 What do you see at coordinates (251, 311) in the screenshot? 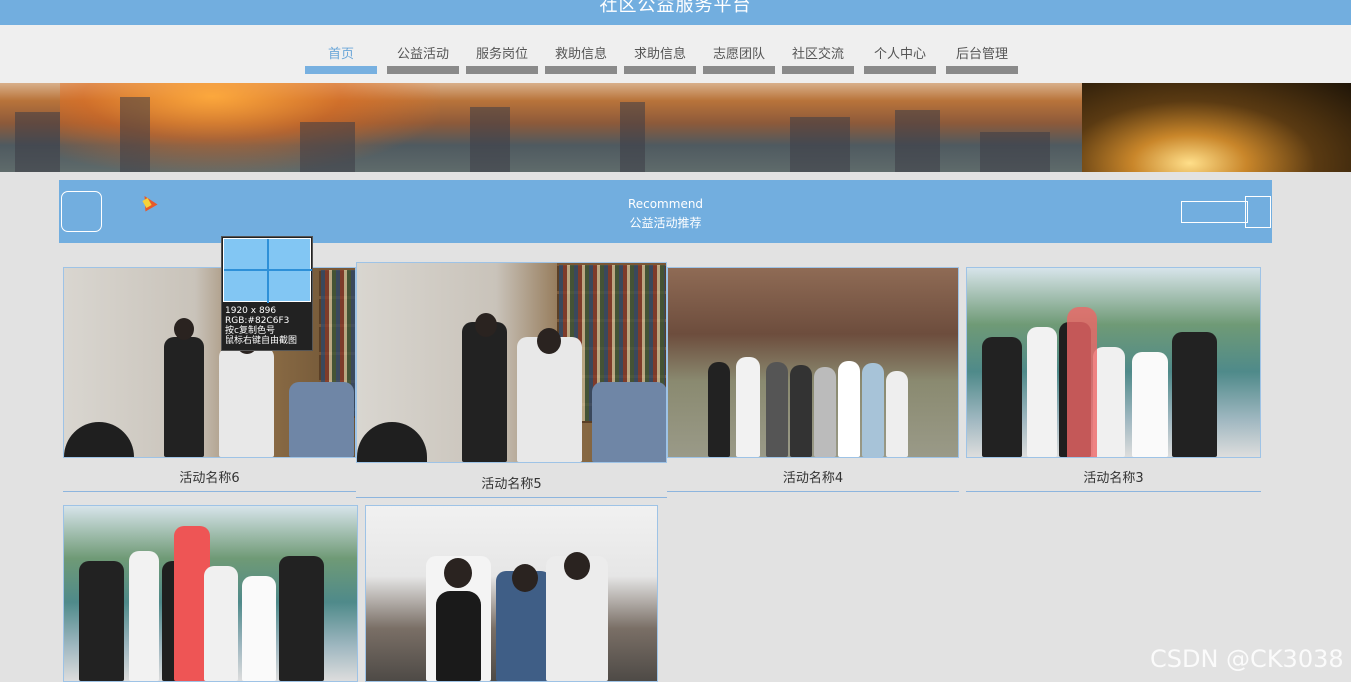
I see `picker-size: 1920 x 896` at bounding box center [251, 311].